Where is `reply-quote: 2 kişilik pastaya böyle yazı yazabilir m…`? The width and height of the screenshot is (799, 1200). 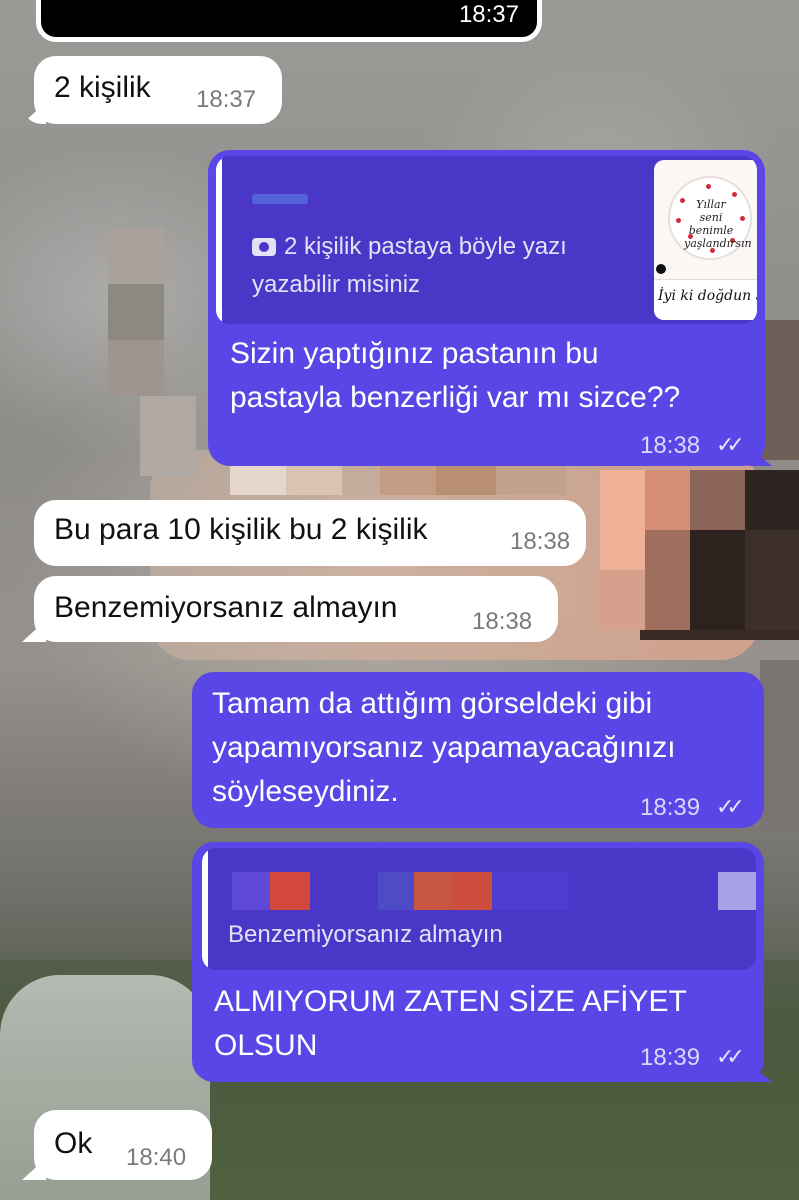 reply-quote: 2 kişilik pastaya böyle yazı yazabilir m… is located at coordinates (486, 240).